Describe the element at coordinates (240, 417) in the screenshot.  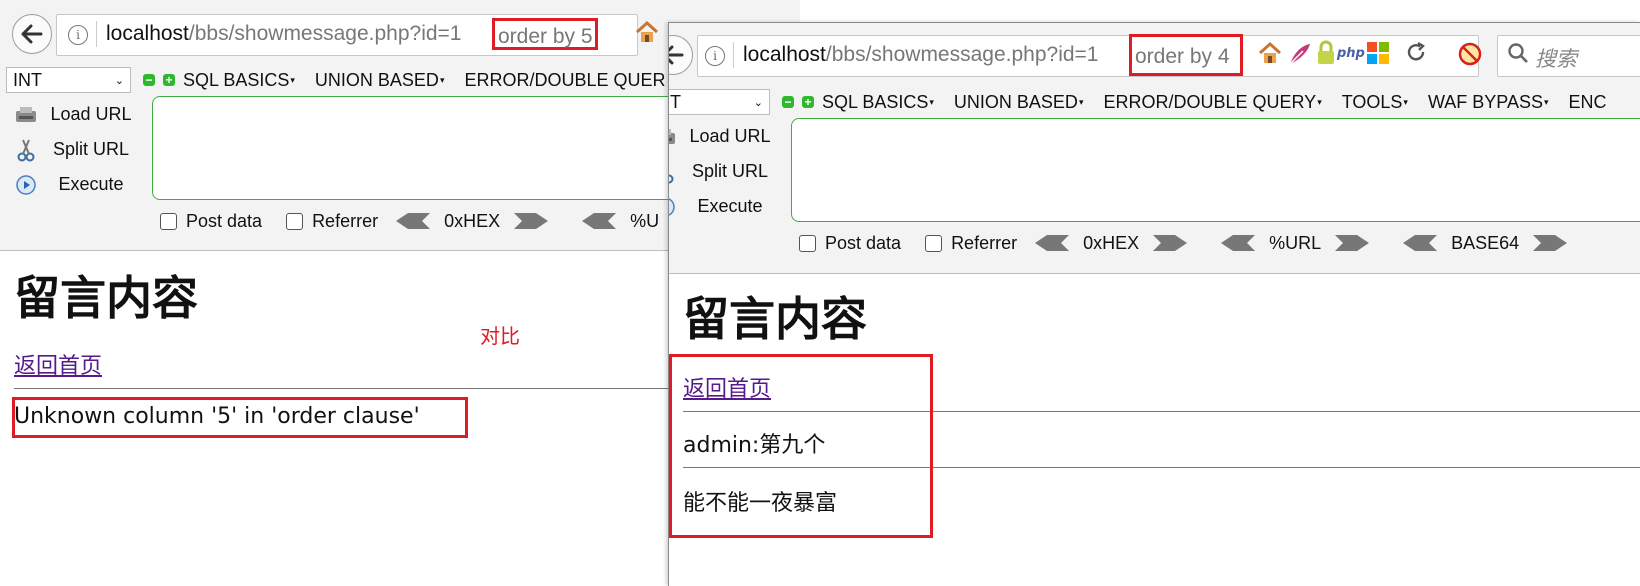
I see `error-highlight-box` at that location.